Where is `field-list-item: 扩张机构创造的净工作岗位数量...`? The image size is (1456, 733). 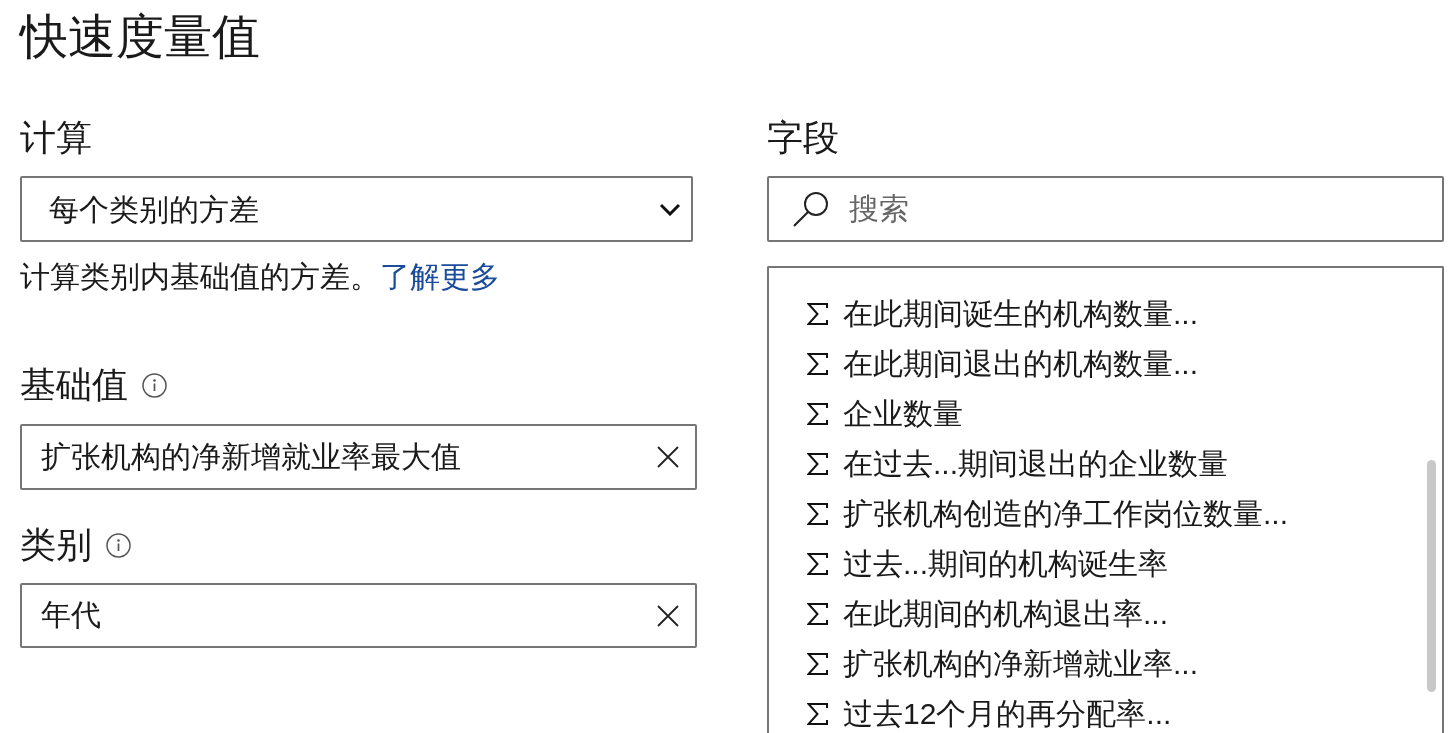 field-list-item: 扩张机构创造的净工作岗位数量... is located at coordinates (1105, 514).